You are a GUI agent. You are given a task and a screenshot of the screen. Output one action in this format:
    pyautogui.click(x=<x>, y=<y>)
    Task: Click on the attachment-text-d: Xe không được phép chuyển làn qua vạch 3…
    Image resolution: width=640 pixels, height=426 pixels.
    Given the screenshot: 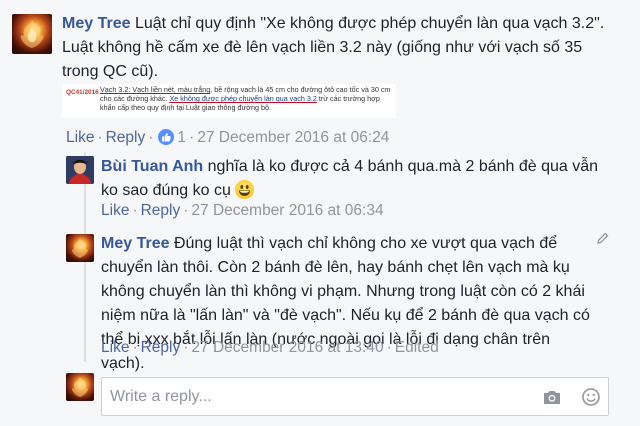 What is the action you would take?
    pyautogui.click(x=243, y=98)
    